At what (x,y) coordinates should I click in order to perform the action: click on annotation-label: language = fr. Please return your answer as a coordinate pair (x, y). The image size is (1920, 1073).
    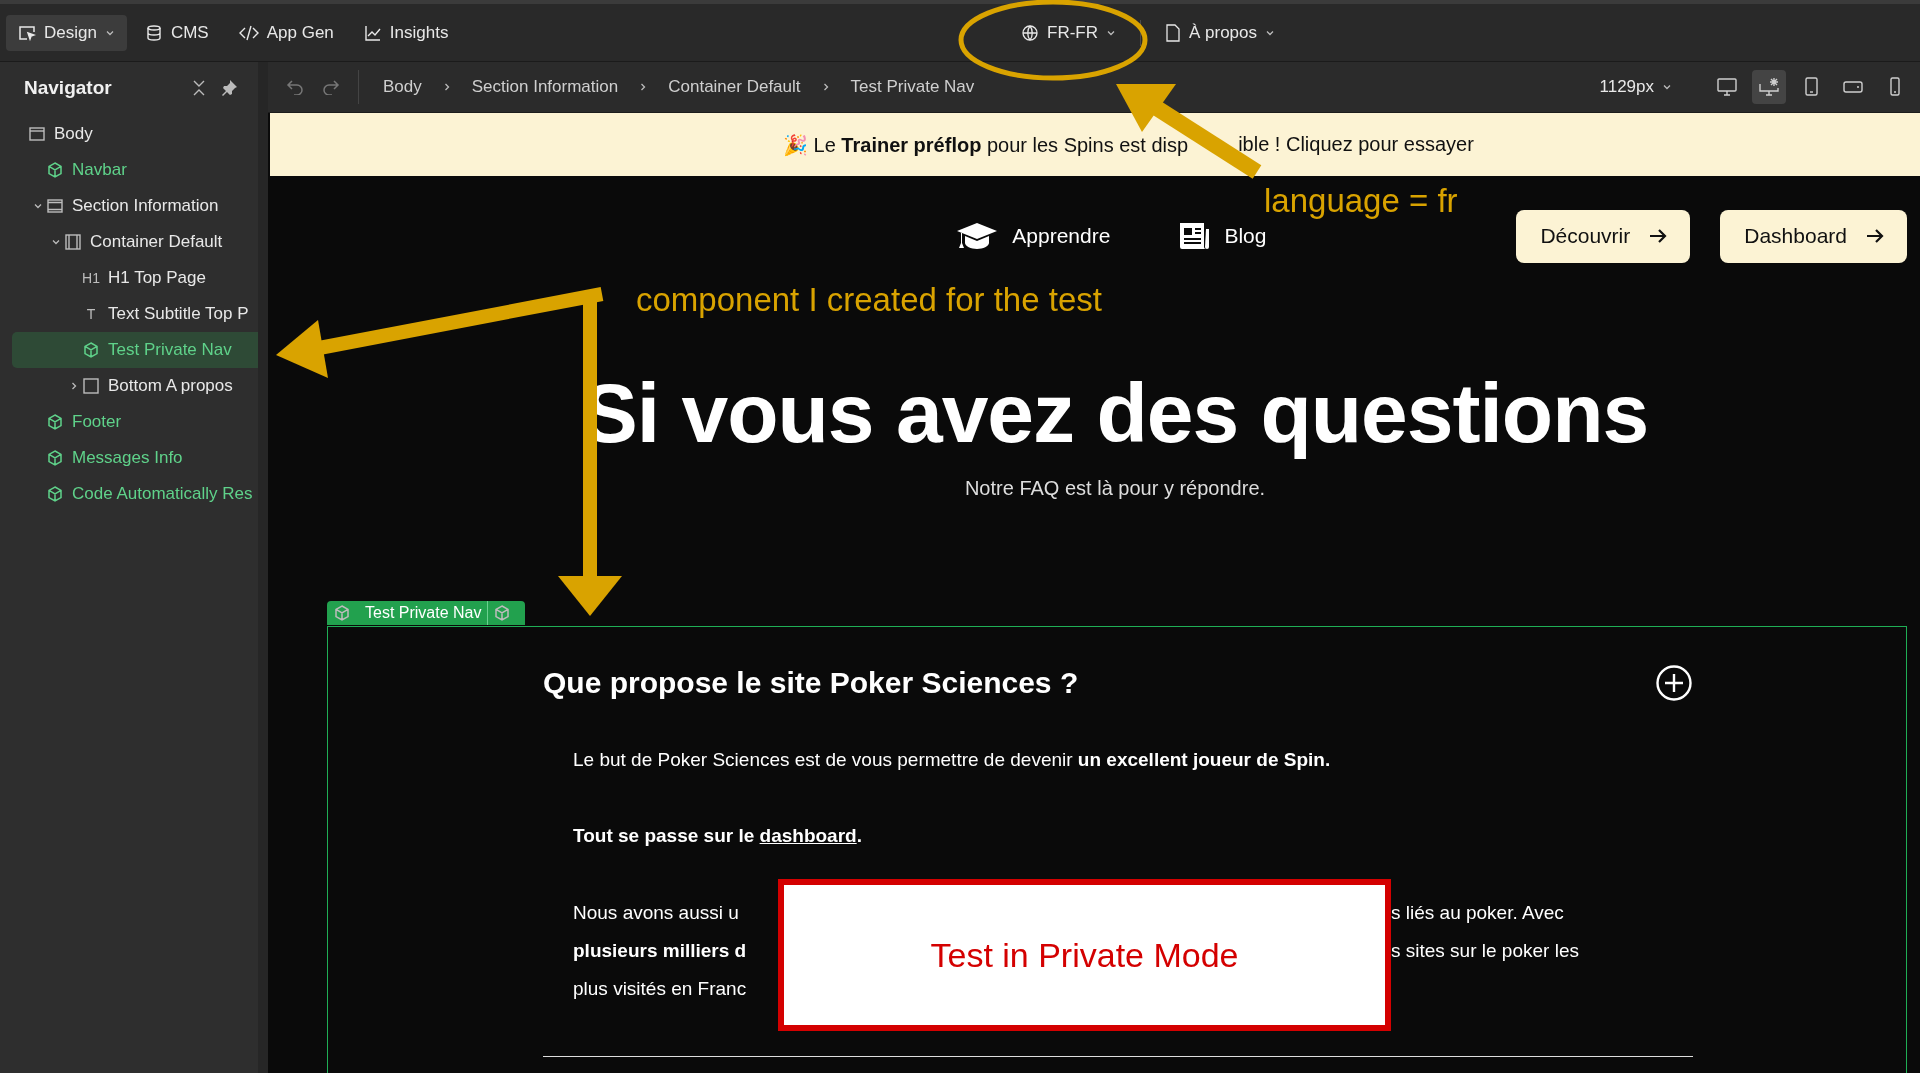
    Looking at the image, I should click on (1361, 200).